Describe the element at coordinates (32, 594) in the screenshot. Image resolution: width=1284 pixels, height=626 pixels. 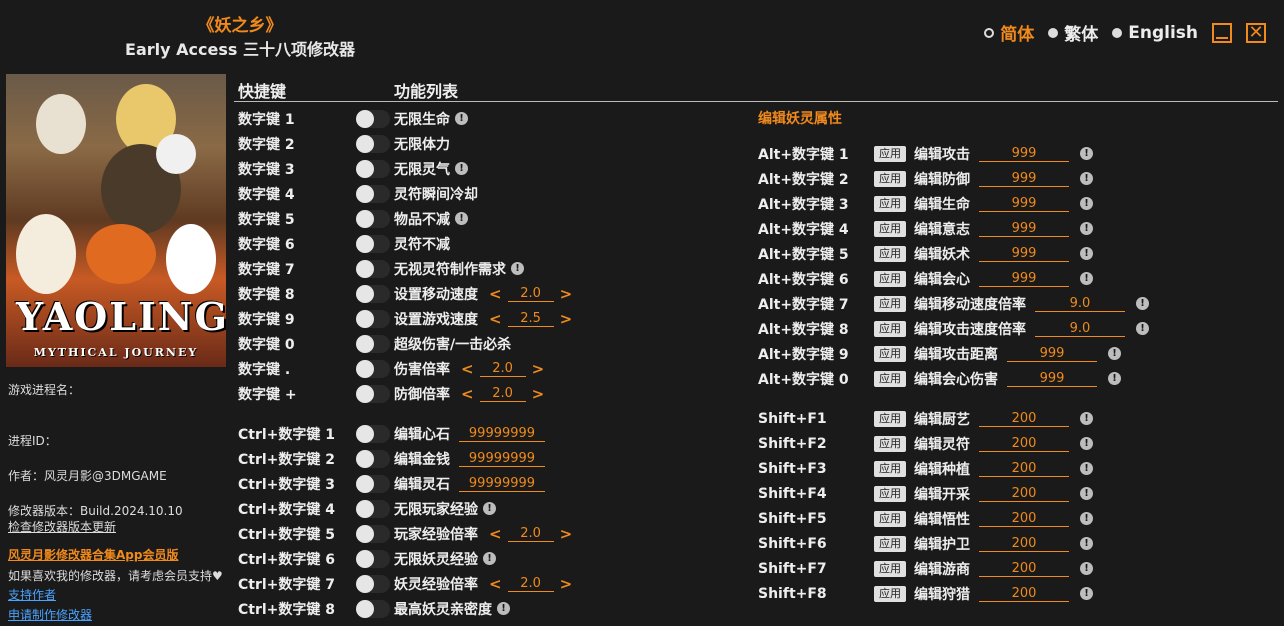
I see `support-author-link: 支持作者` at that location.